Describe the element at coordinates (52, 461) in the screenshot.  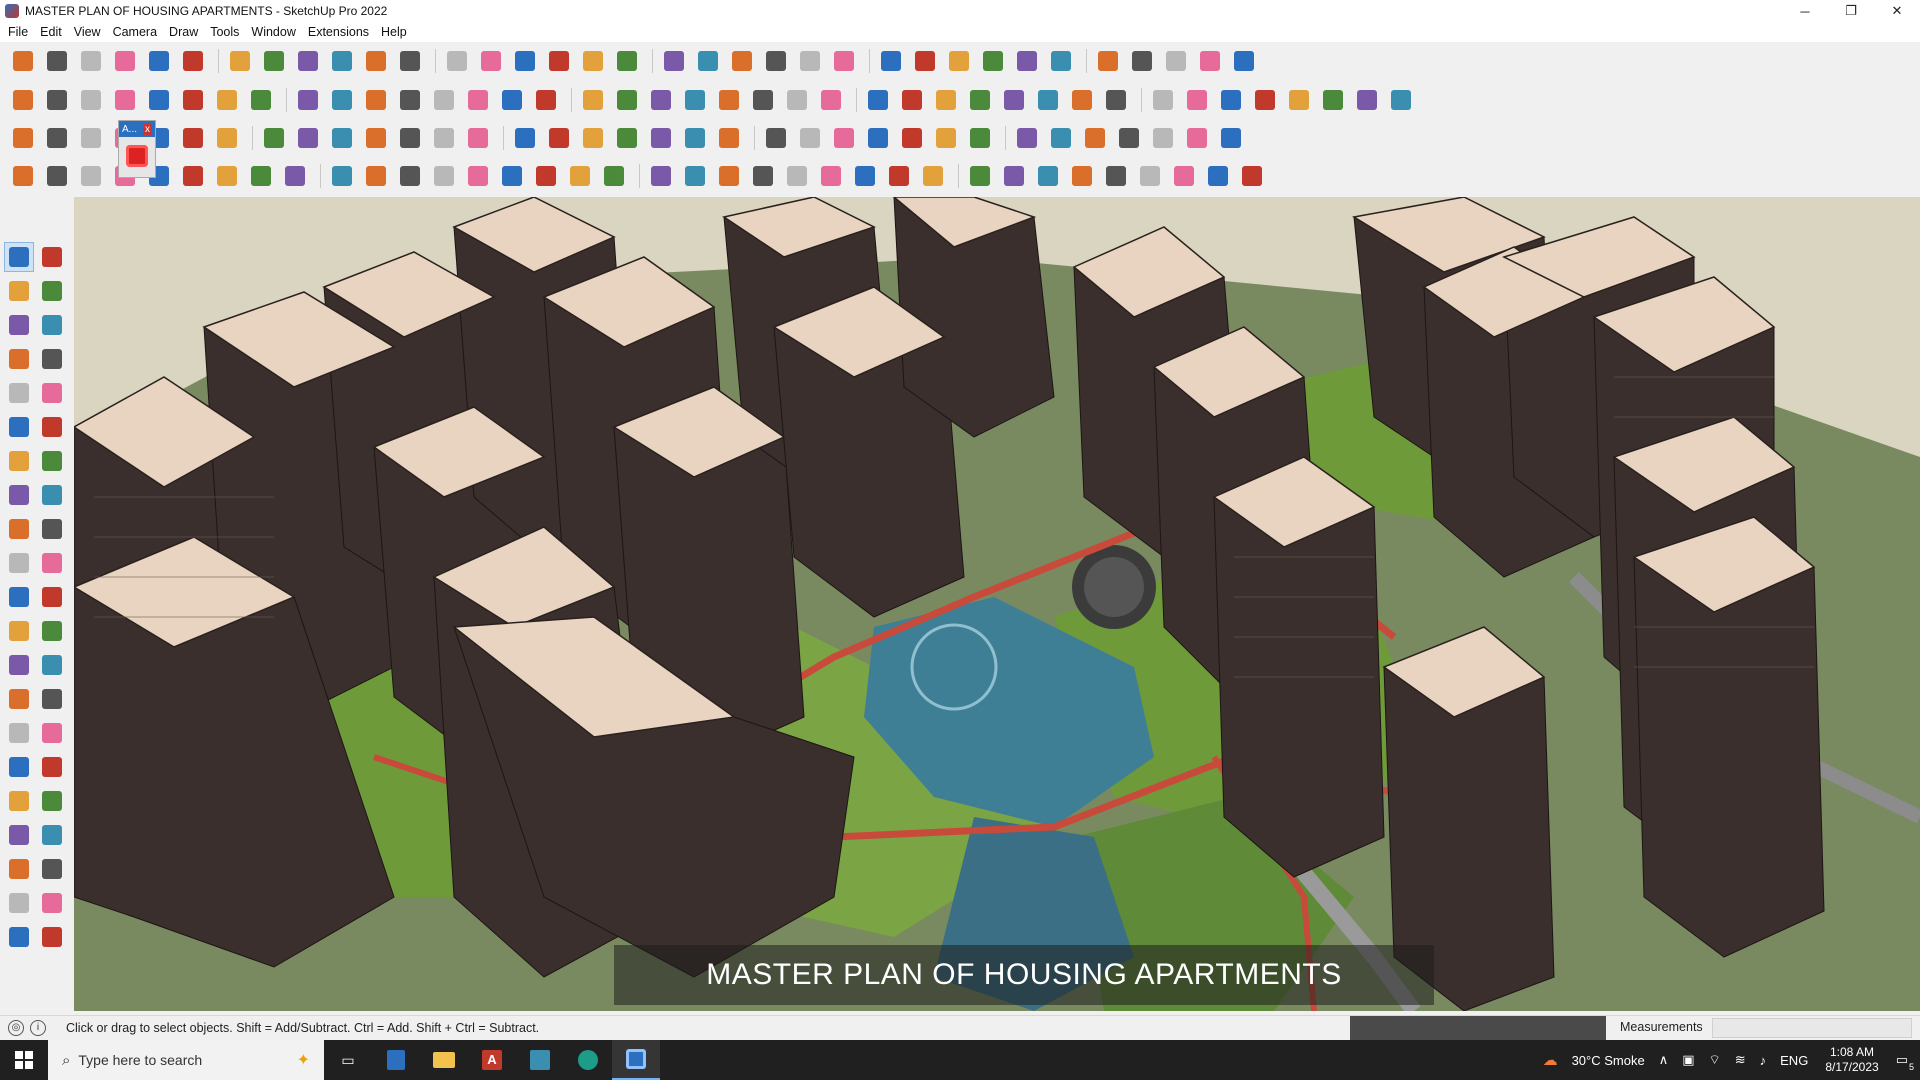
I see `arc-2-tool-button` at that location.